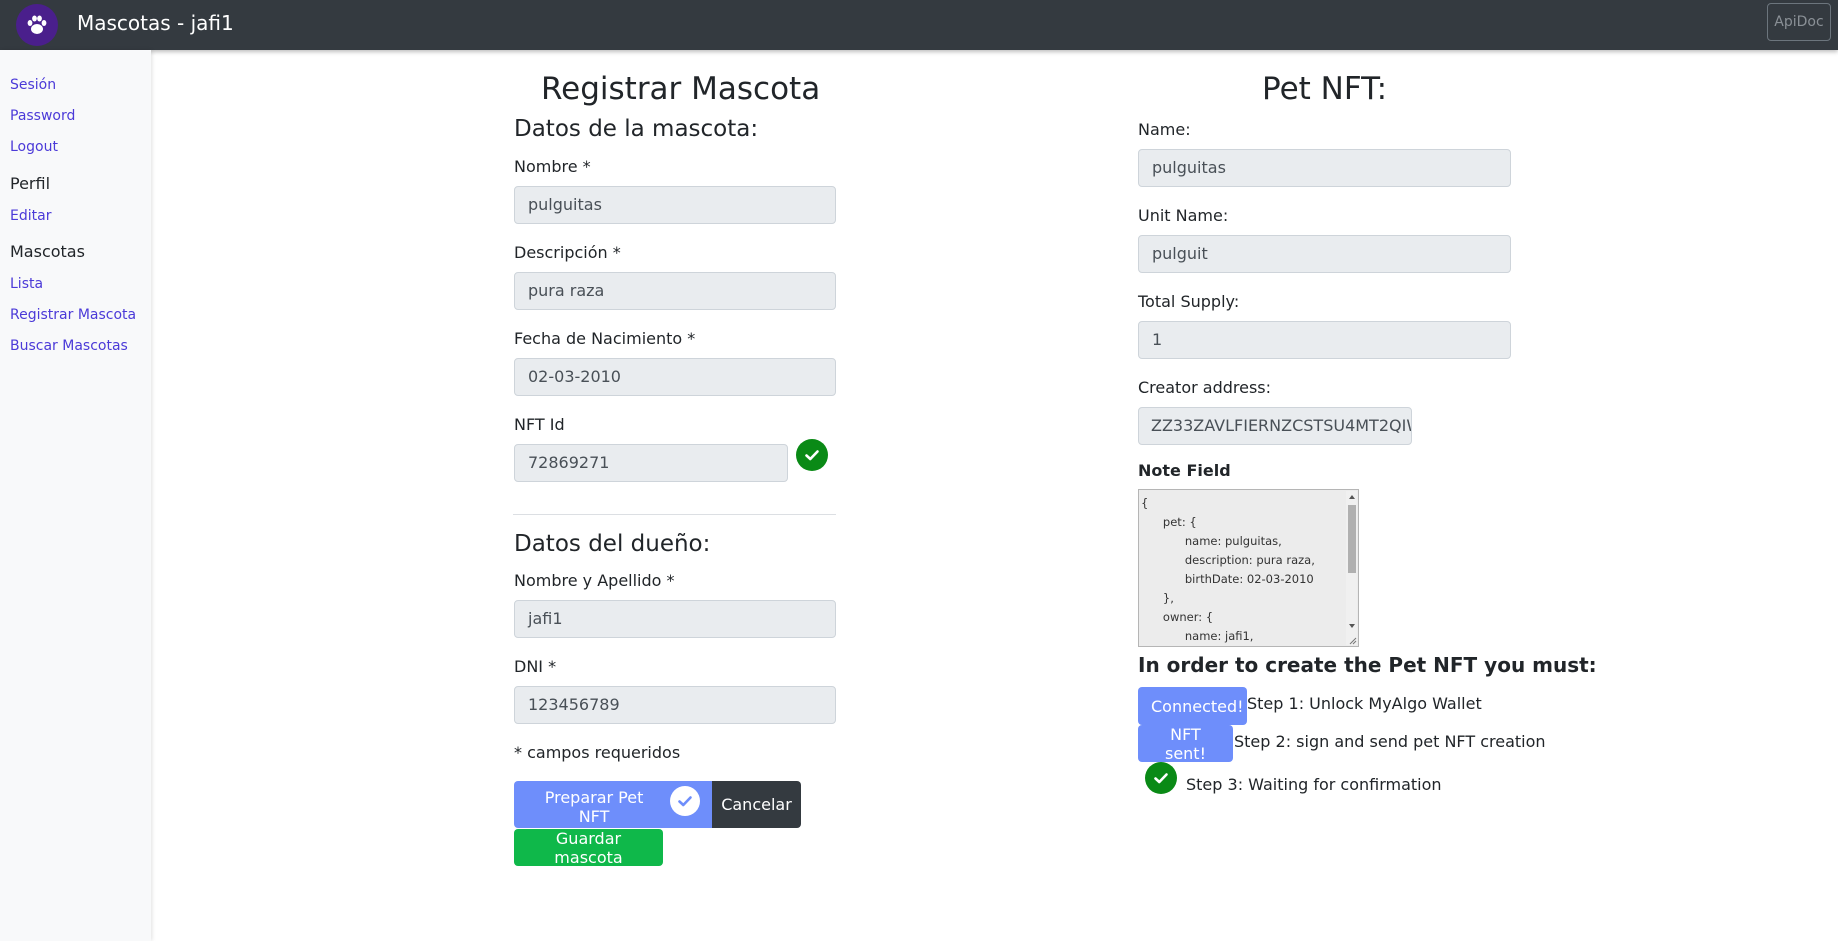  What do you see at coordinates (535, 666) in the screenshot?
I see `dni-label: DNI *` at bounding box center [535, 666].